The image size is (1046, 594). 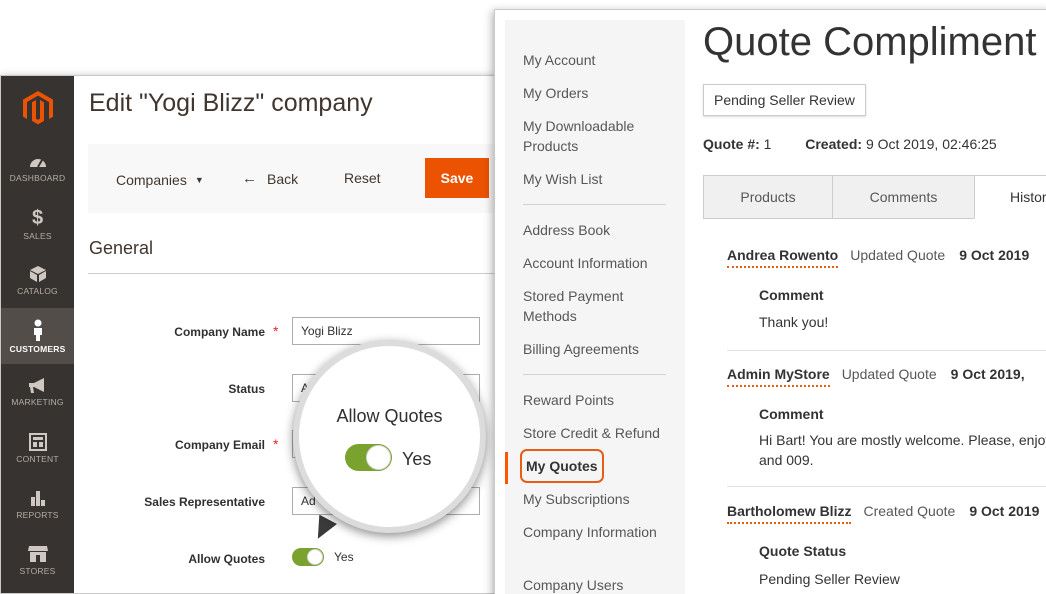 What do you see at coordinates (598, 179) in the screenshot?
I see `account-nav-wish-list: My Wish List` at bounding box center [598, 179].